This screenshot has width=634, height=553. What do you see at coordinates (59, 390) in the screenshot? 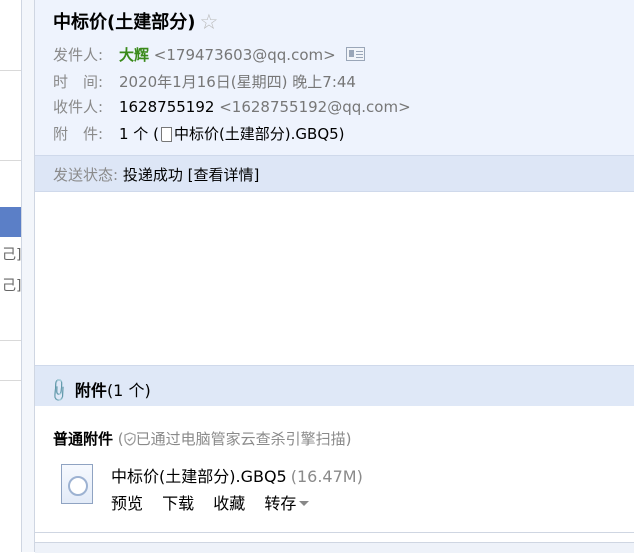
I see `paperclip-icon: 📎` at bounding box center [59, 390].